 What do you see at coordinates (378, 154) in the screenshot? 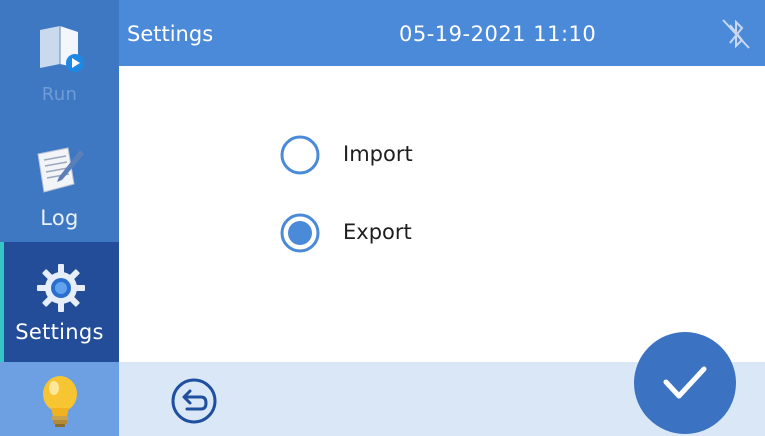
I see `option-label: Import` at bounding box center [378, 154].